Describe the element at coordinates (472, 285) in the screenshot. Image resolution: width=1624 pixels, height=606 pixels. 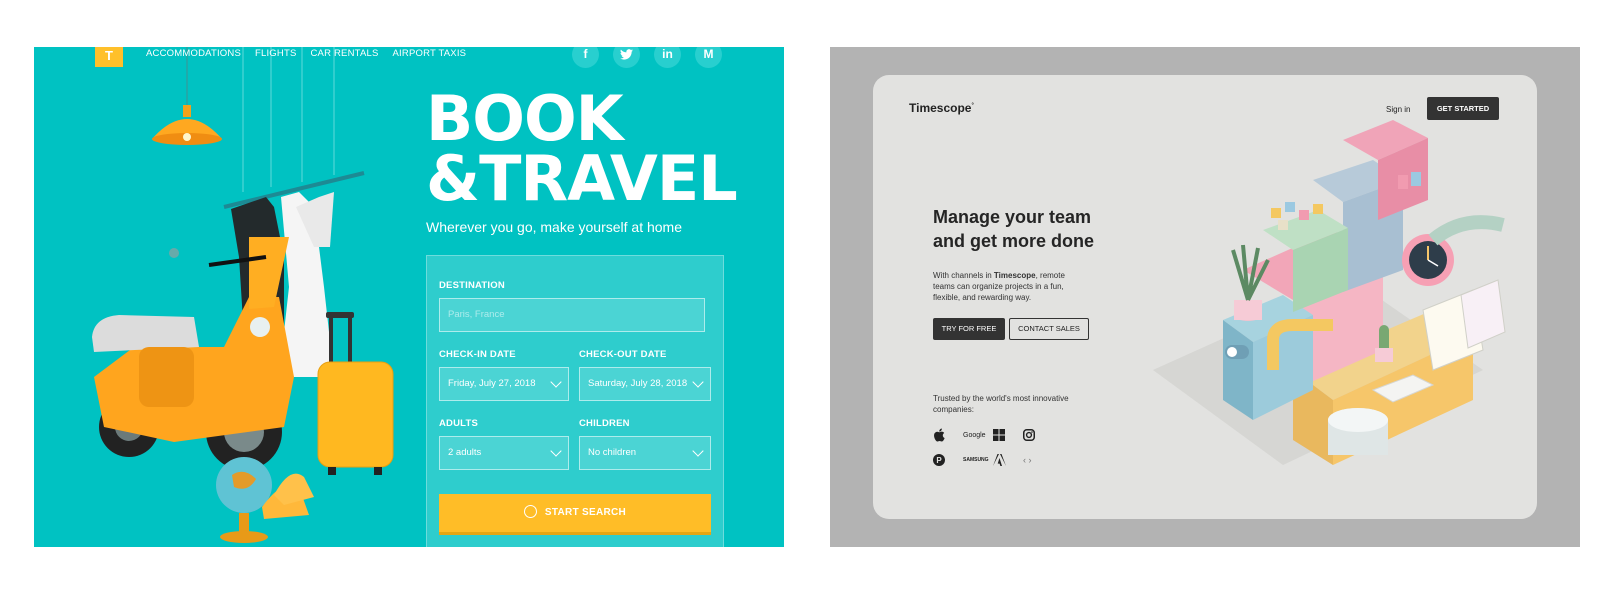
I see `destination-label: DESTINATION` at that location.